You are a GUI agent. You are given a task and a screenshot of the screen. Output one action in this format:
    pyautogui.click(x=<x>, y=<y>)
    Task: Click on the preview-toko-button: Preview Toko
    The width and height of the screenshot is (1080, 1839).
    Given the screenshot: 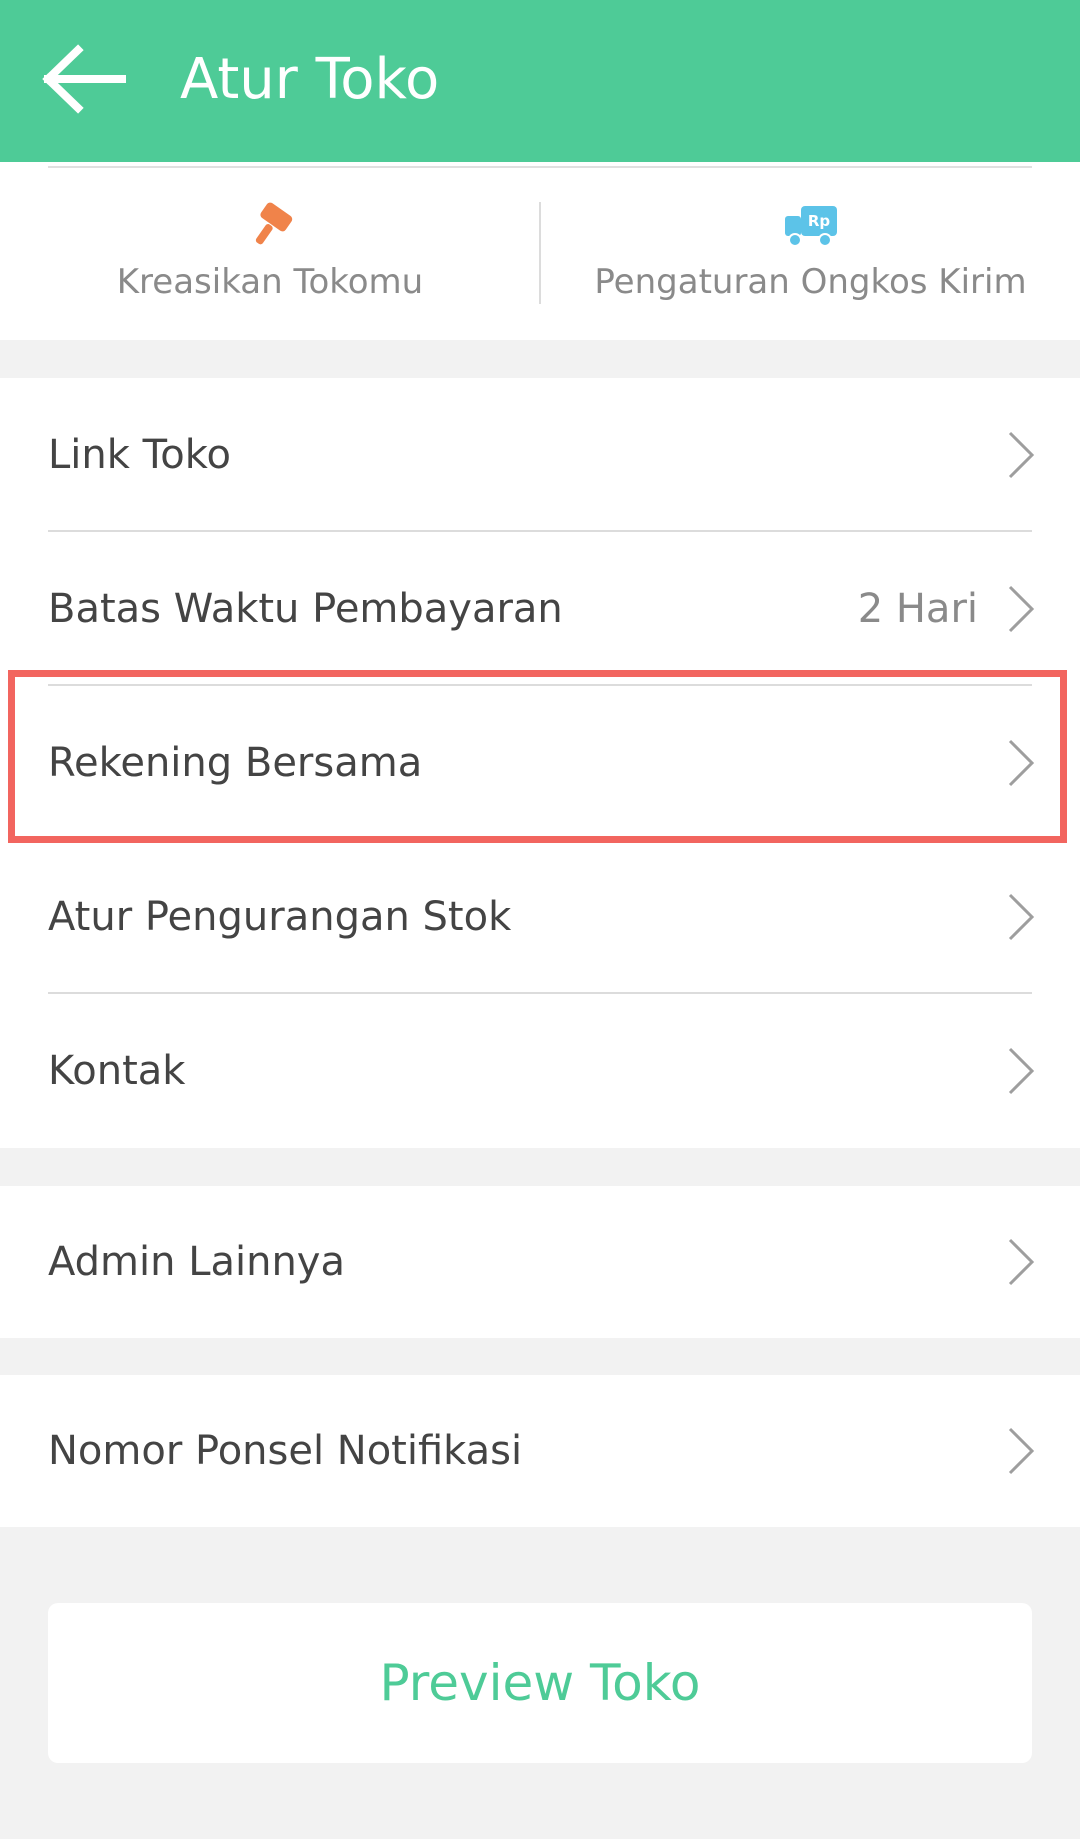 What is the action you would take?
    pyautogui.click(x=540, y=1683)
    